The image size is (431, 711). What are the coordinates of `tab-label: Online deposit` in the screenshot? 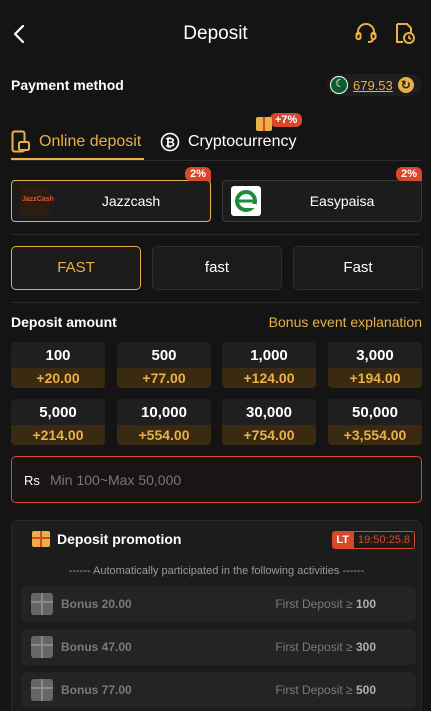 It's located at (90, 141).